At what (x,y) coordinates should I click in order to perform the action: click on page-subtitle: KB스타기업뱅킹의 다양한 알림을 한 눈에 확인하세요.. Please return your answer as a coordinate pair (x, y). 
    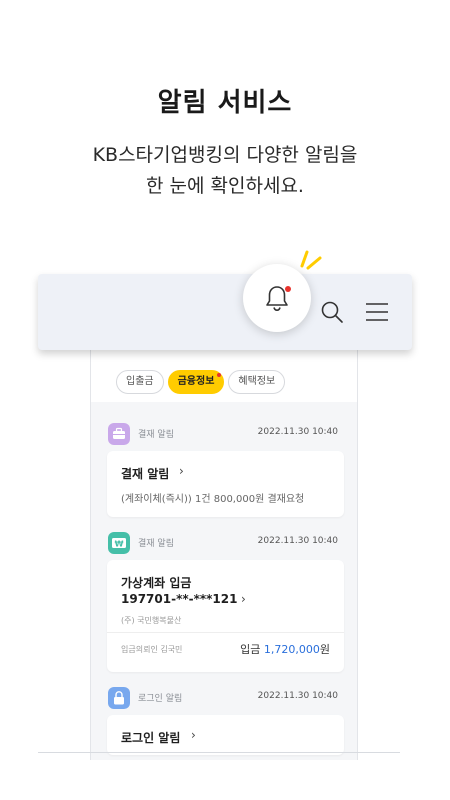
    Looking at the image, I should click on (225, 171).